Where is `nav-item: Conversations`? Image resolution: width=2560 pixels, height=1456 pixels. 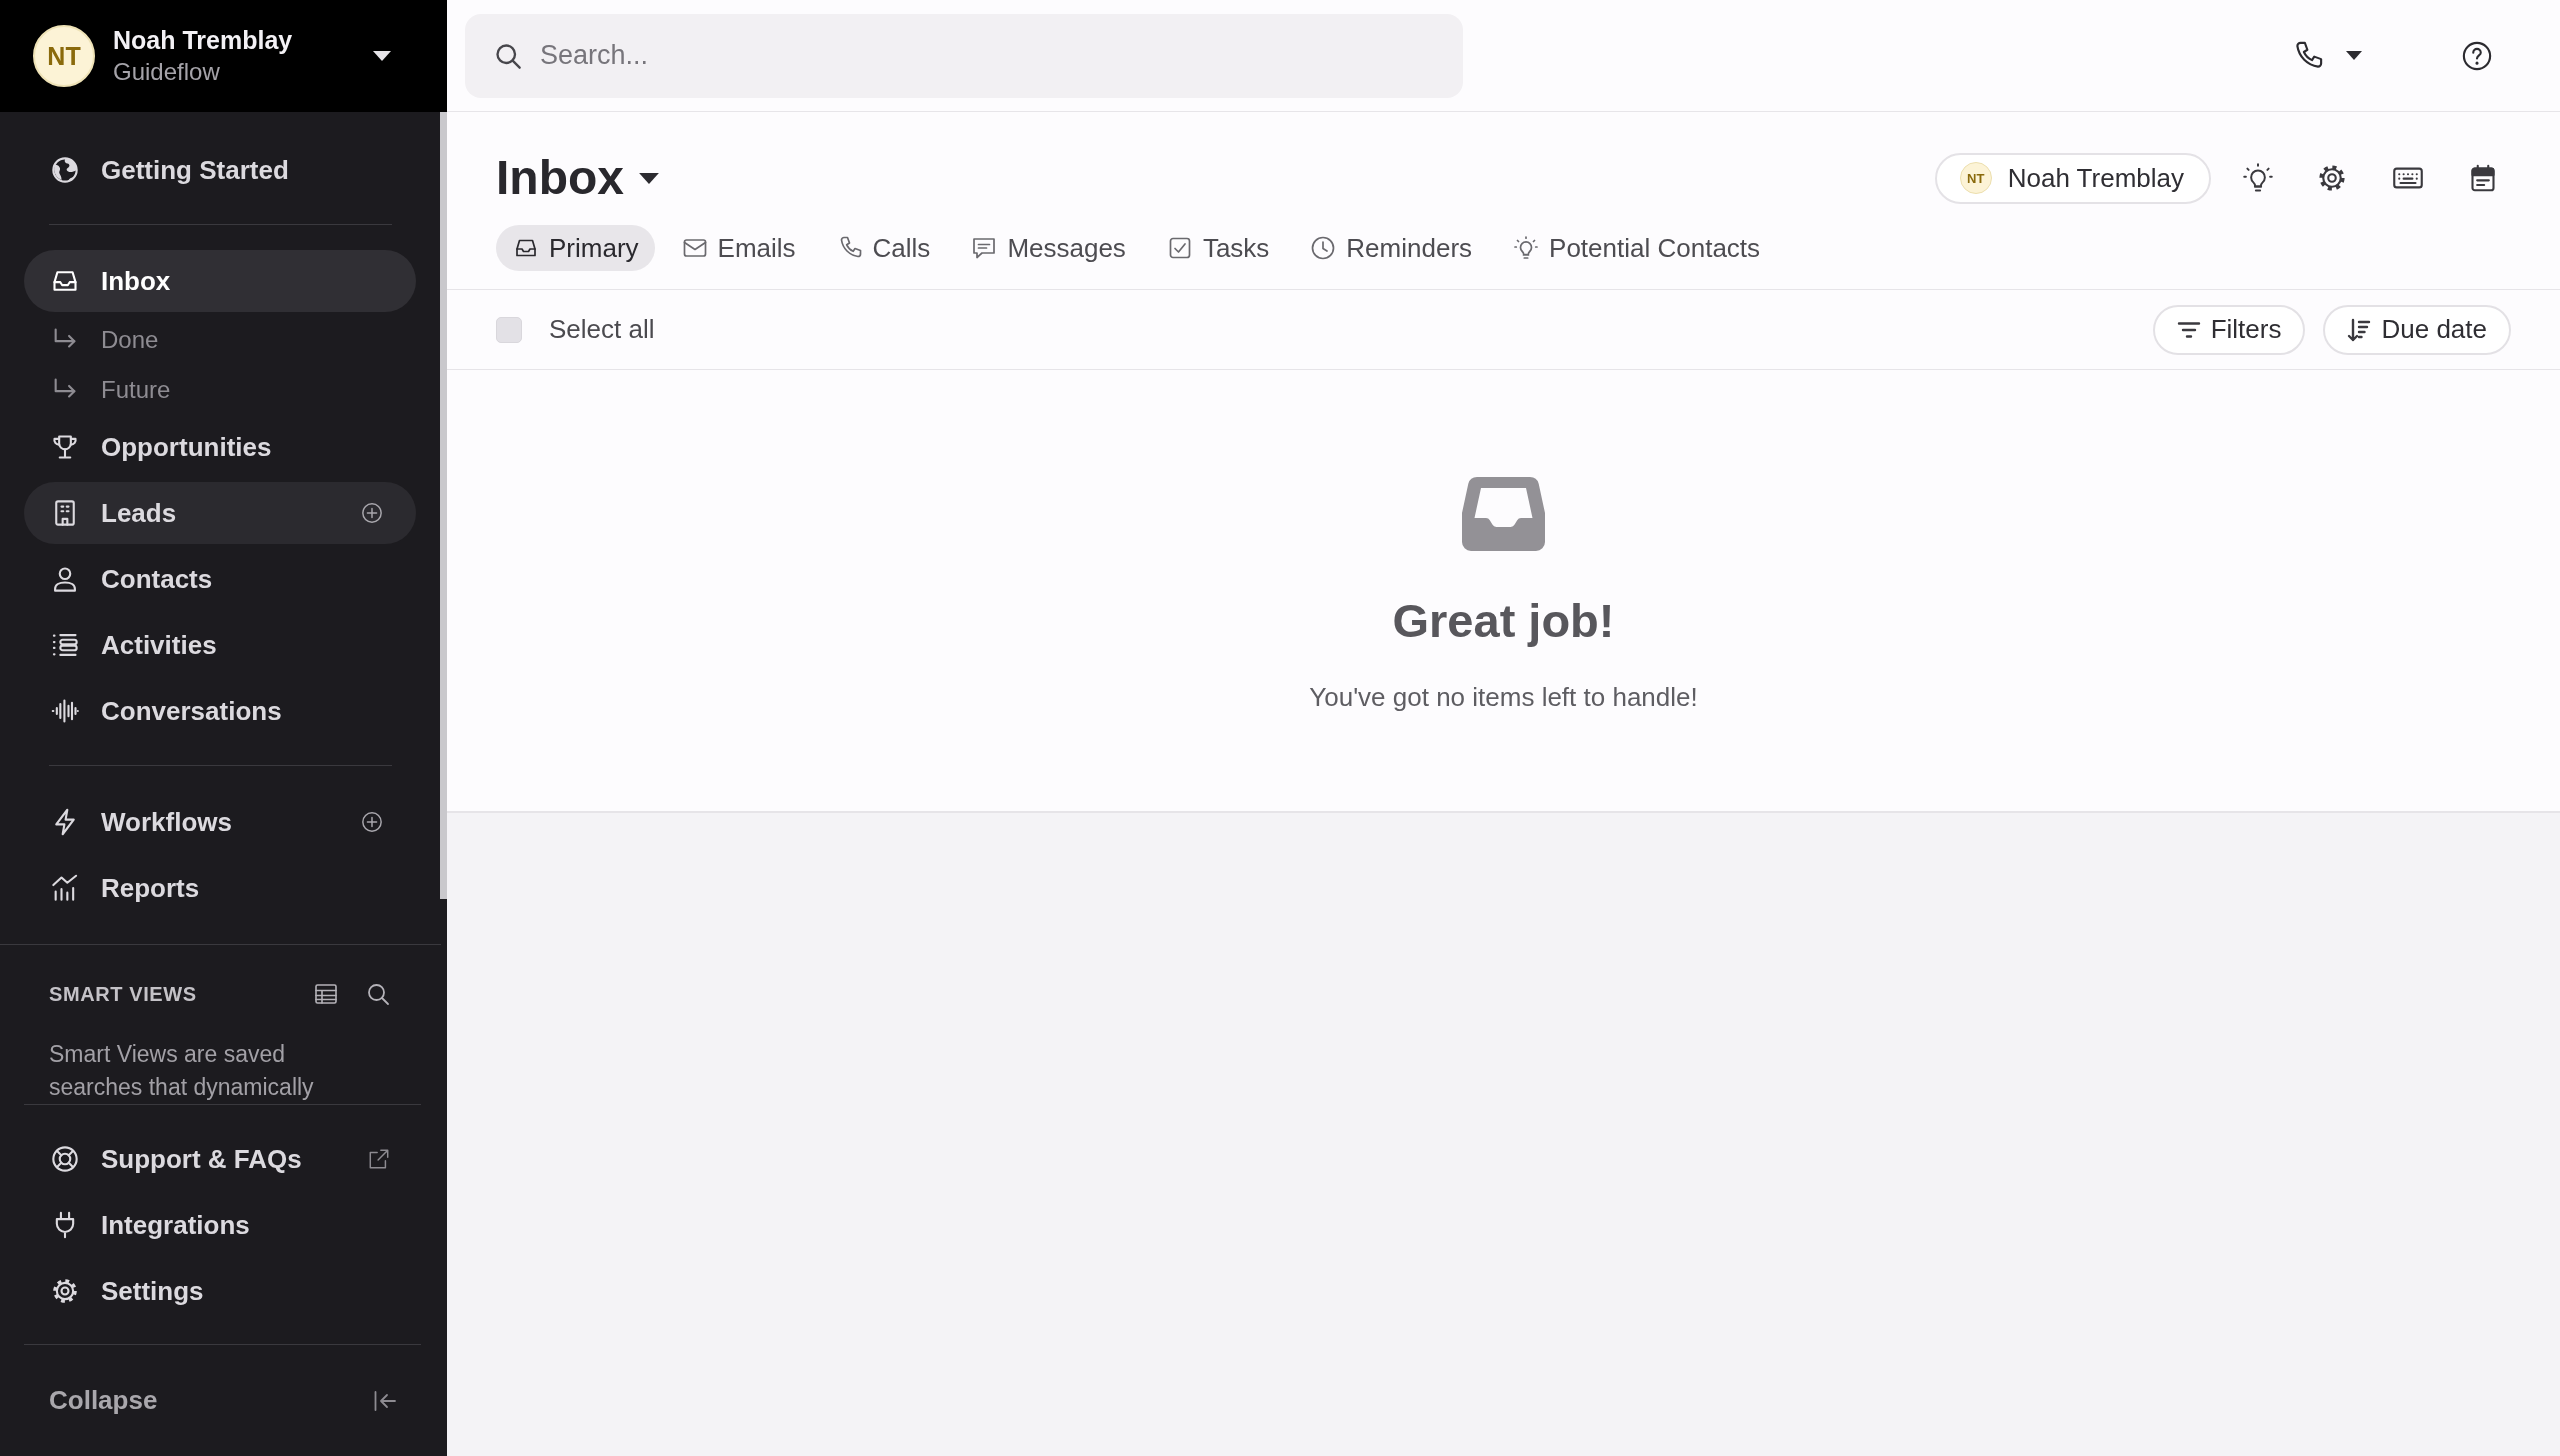
nav-item: Conversations is located at coordinates (220, 711).